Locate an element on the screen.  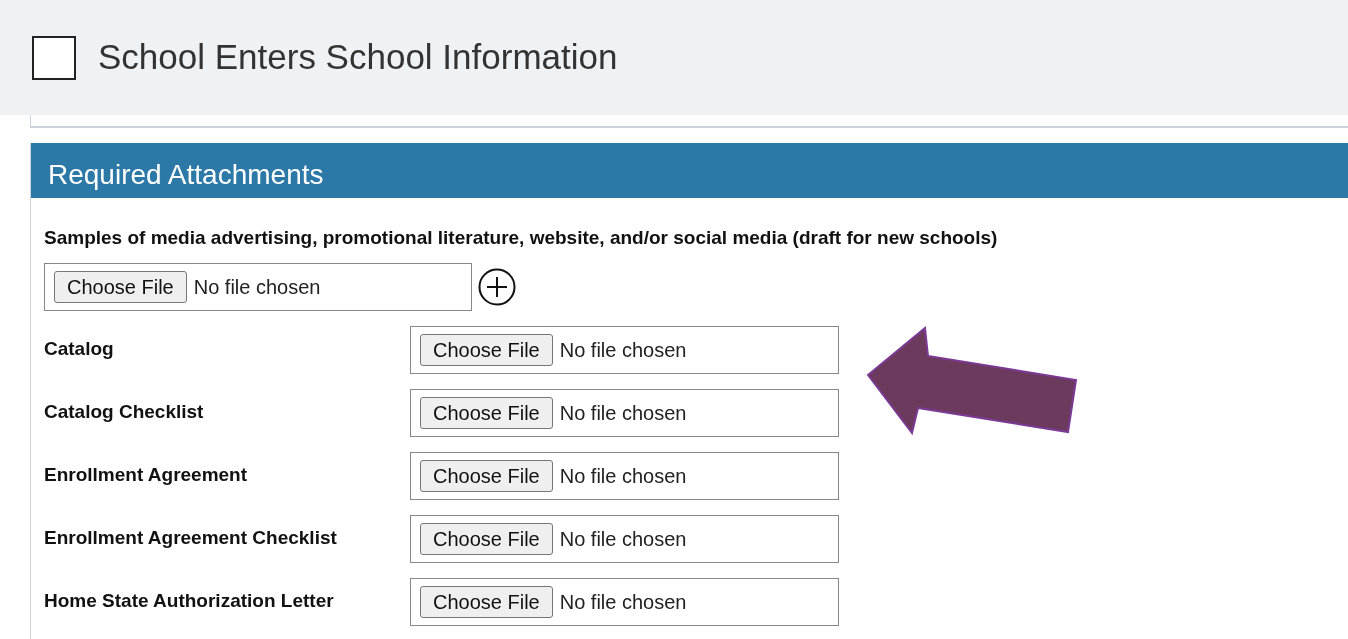
field-label: Samples of media advertising, promotional literature, website, and/or social media (draft for new schools) is located at coordinates (521, 238).